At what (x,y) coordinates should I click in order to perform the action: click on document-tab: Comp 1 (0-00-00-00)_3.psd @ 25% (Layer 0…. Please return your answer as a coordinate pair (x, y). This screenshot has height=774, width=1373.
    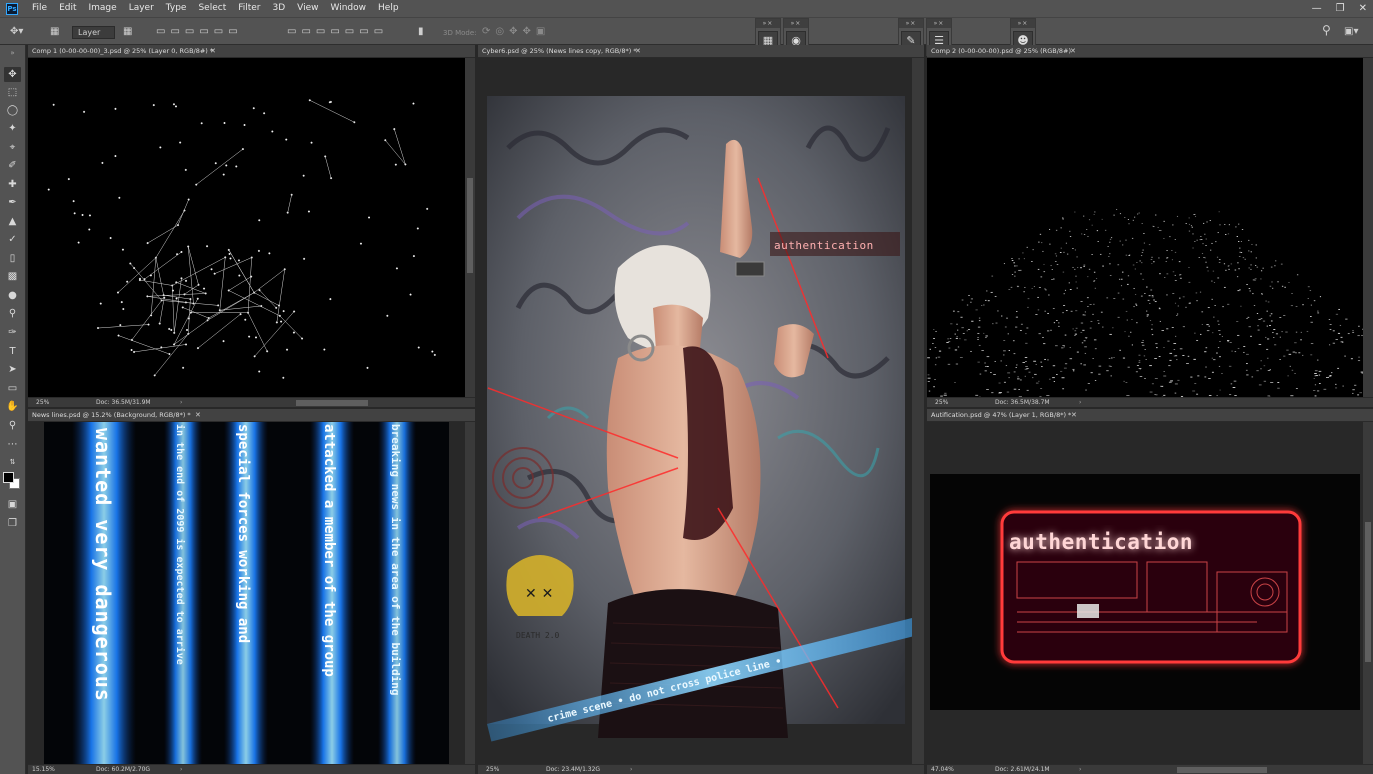
    Looking at the image, I should click on (251, 51).